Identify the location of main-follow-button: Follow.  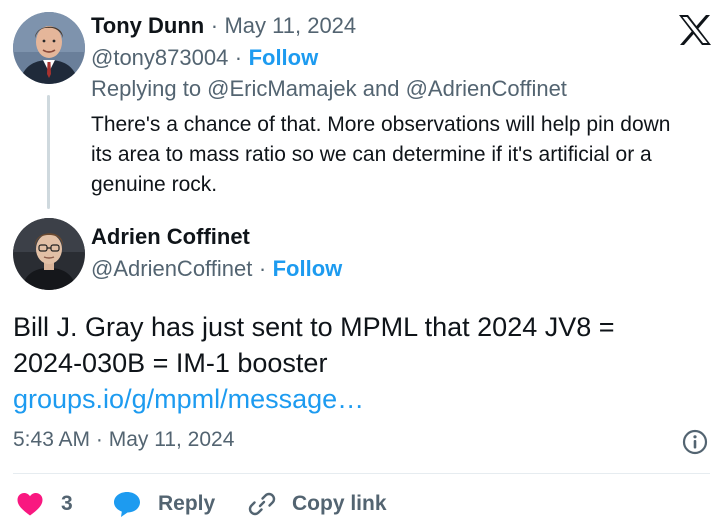
(308, 268).